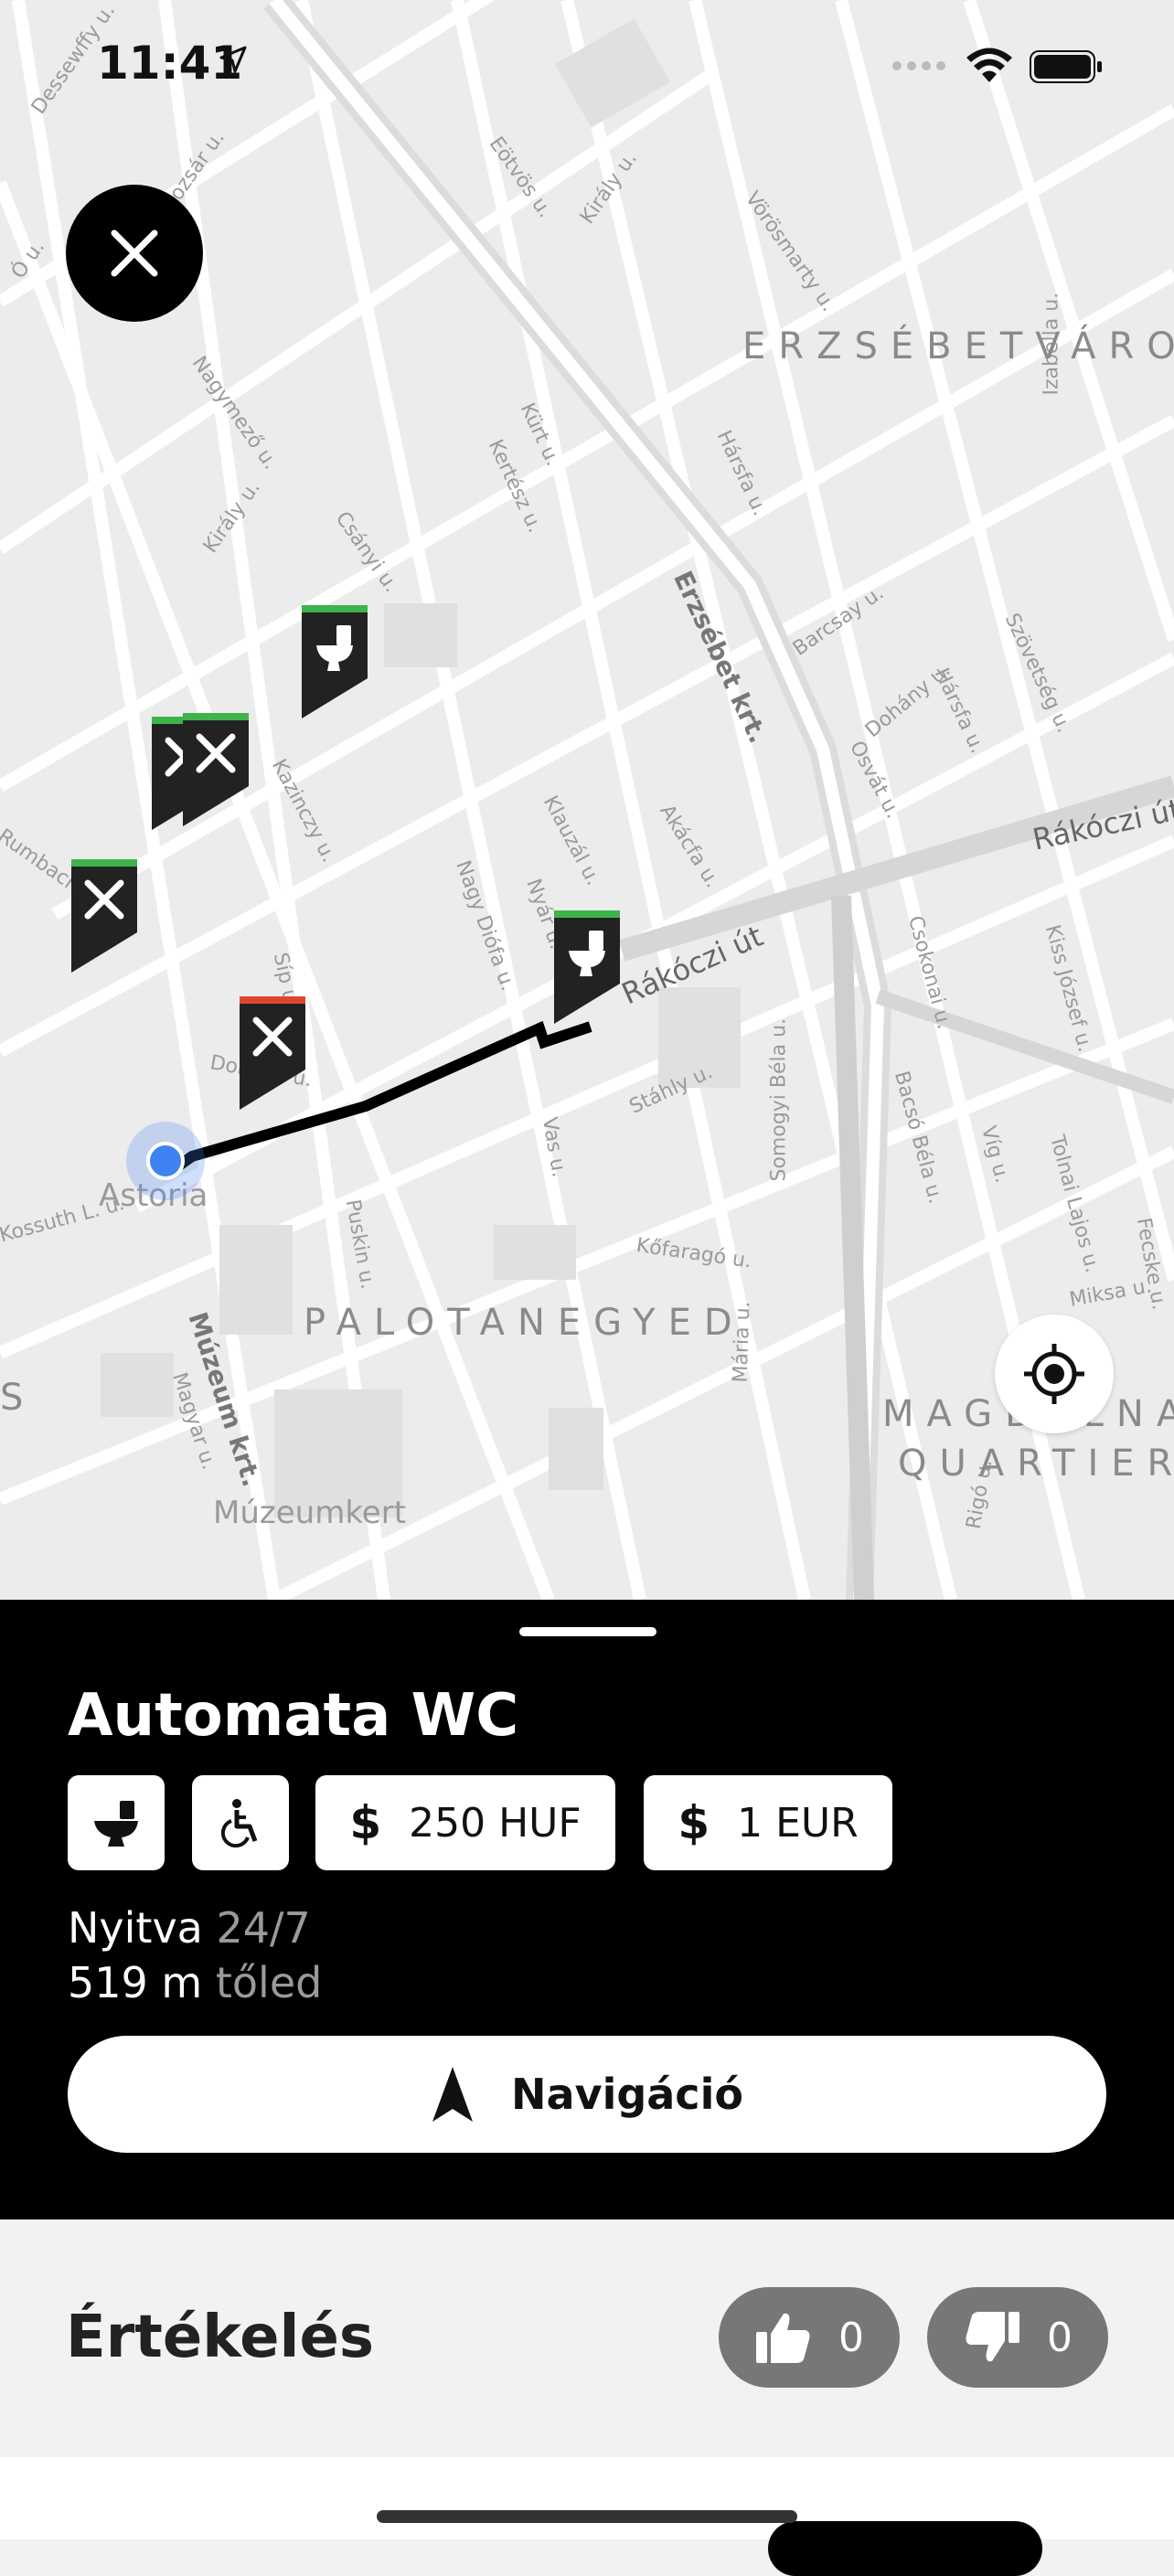  What do you see at coordinates (587, 2338) in the screenshot?
I see `rating-section: Értékelés 0 0` at bounding box center [587, 2338].